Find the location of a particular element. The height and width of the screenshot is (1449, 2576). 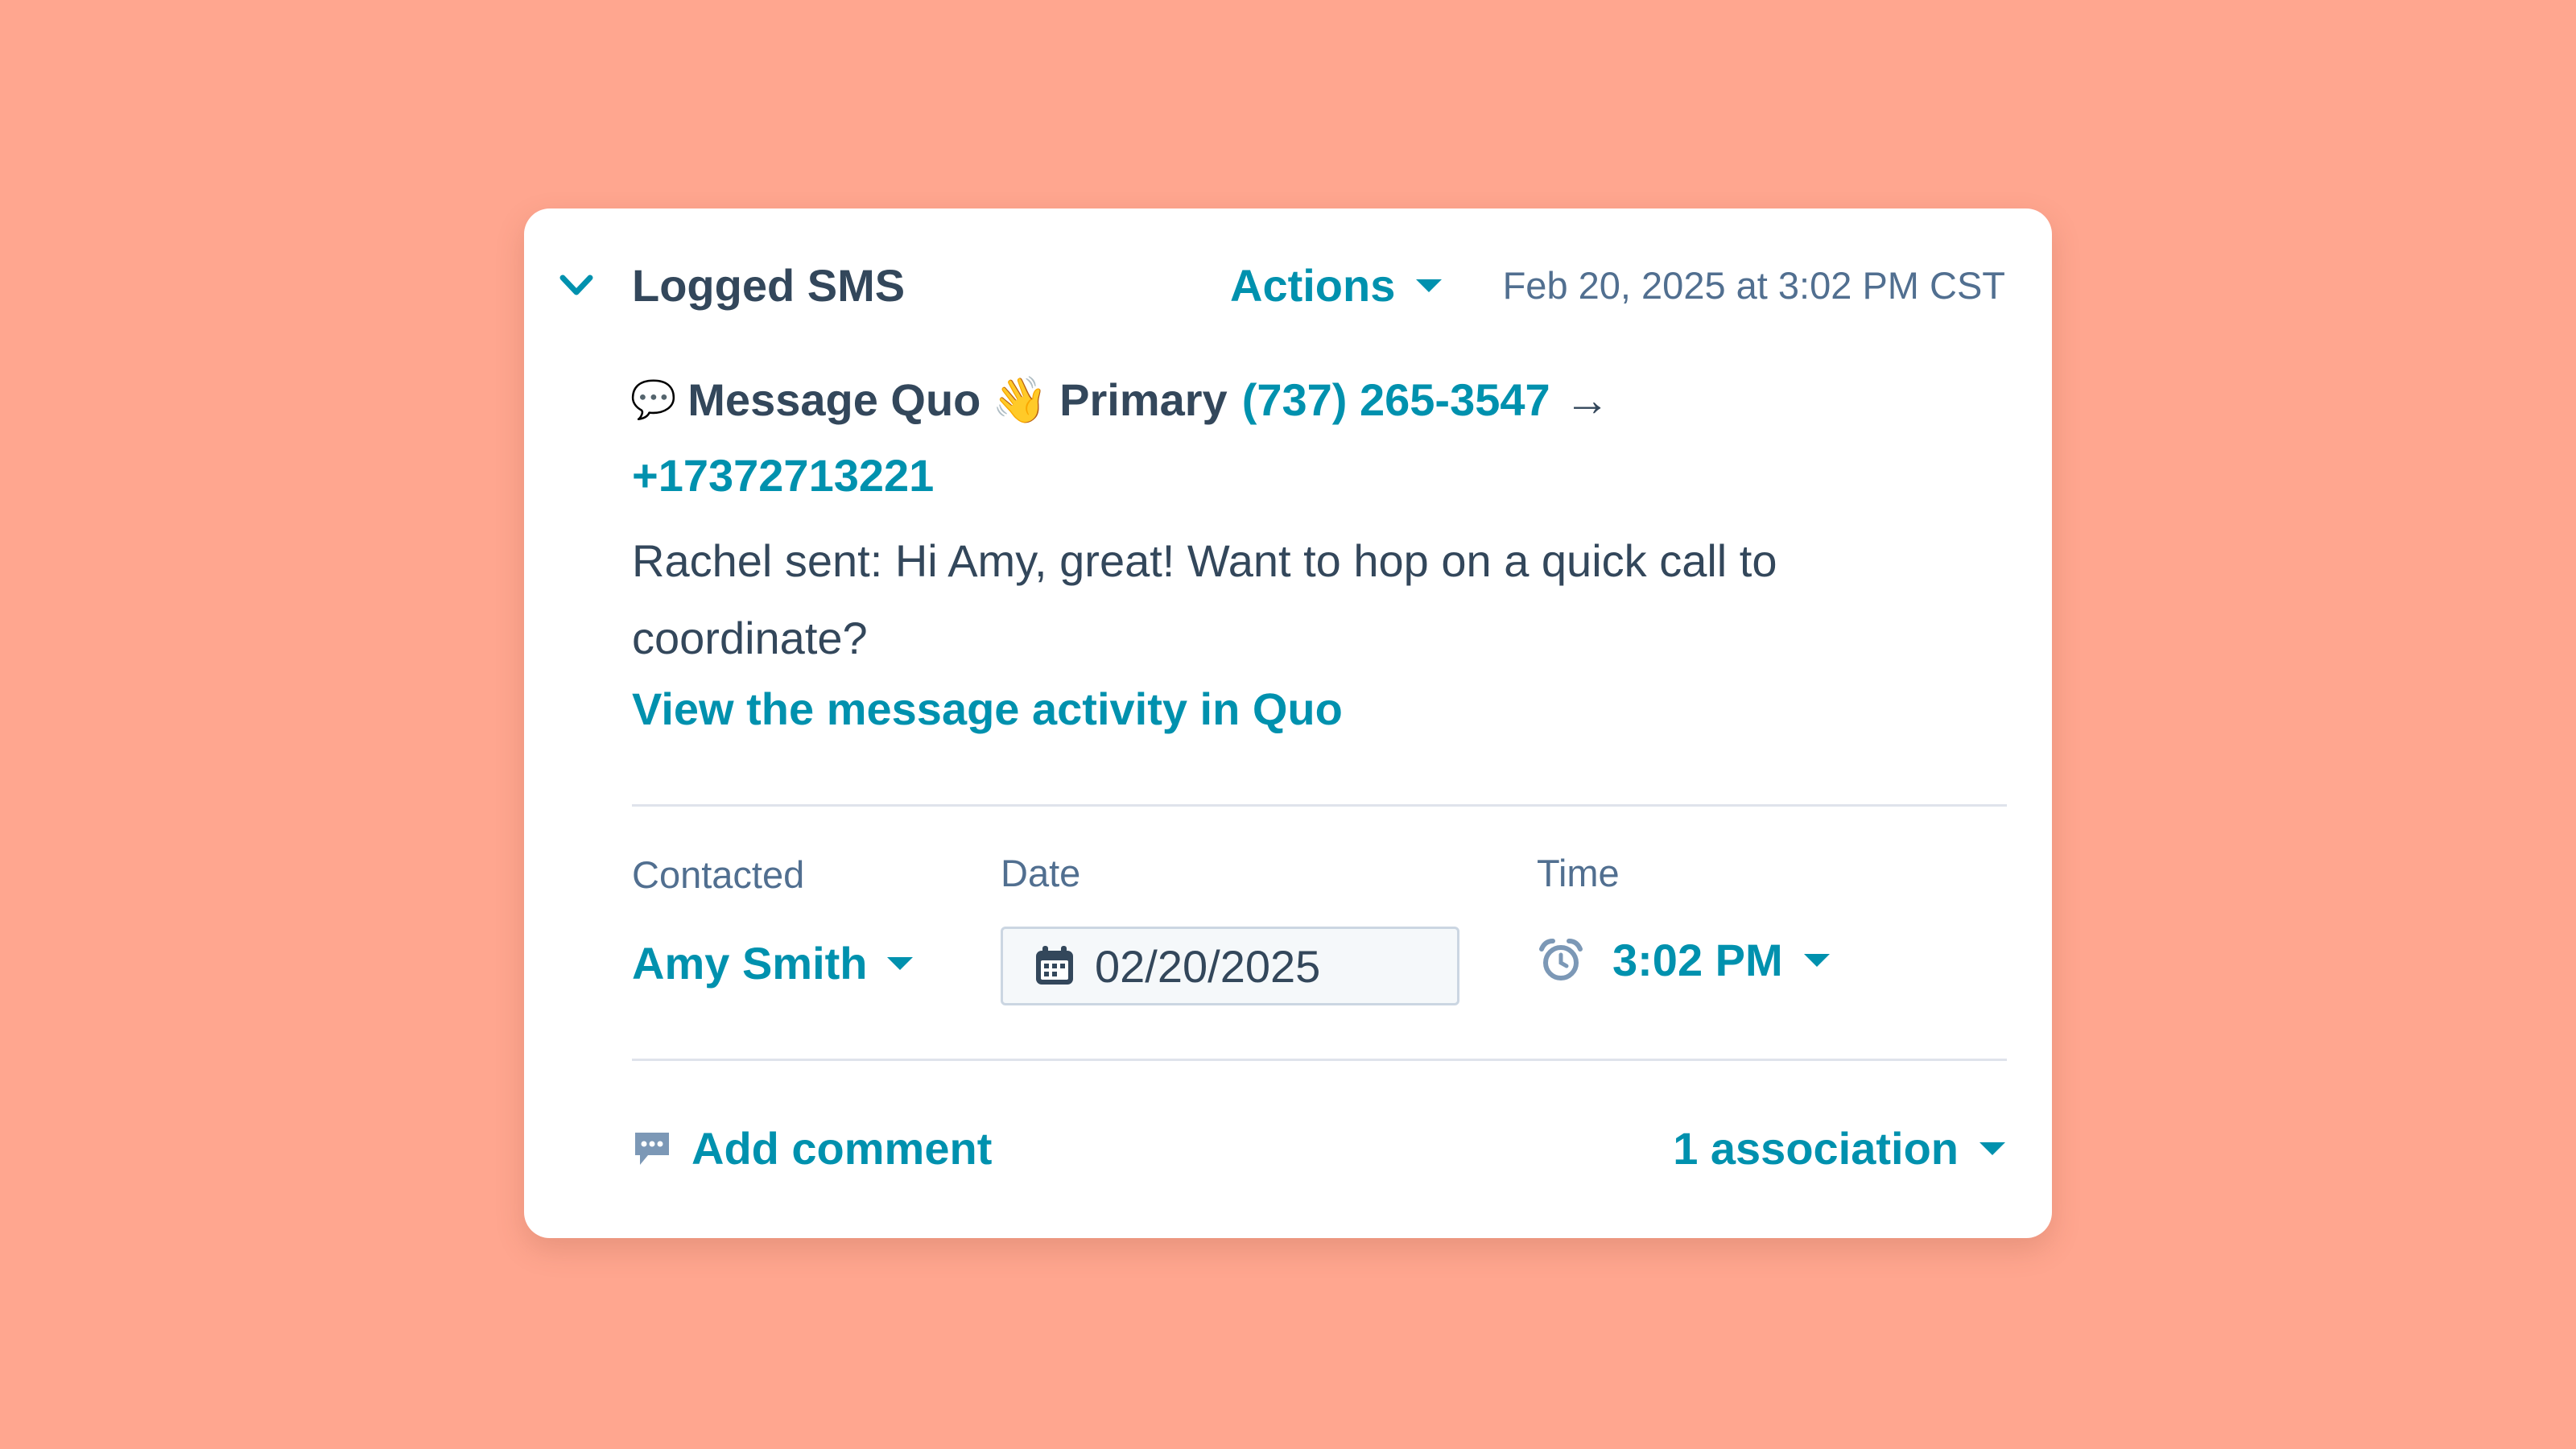

date-value: 02/20/2025 is located at coordinates (1208, 966).